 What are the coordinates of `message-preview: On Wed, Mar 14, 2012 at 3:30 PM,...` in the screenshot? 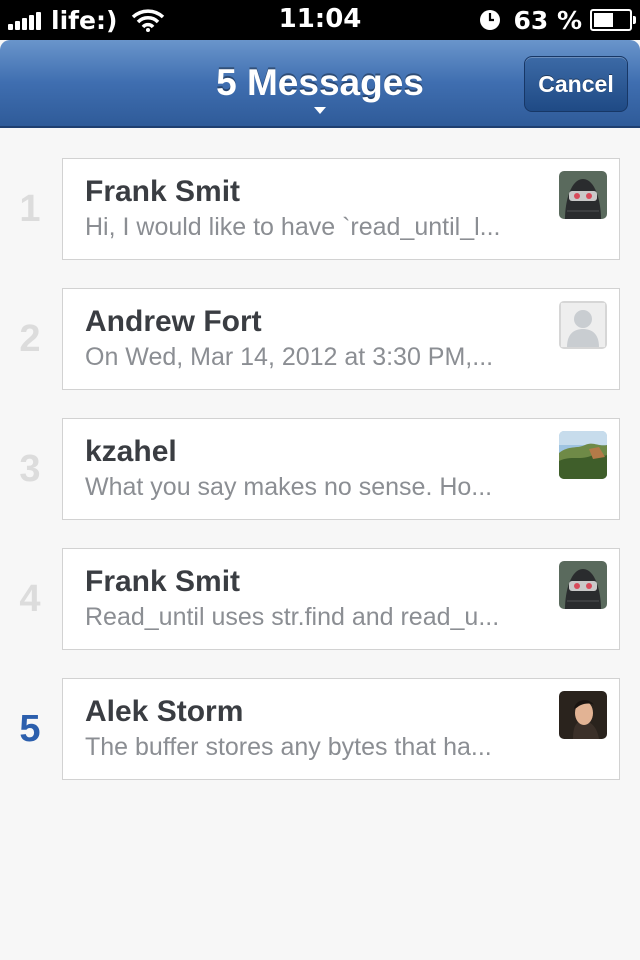 It's located at (289, 357).